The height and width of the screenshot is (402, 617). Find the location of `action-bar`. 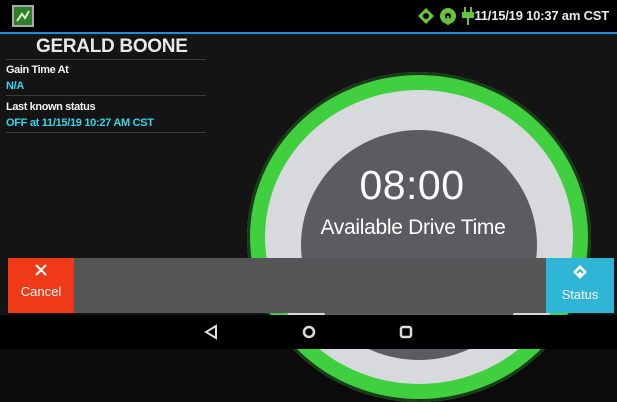

action-bar is located at coordinates (311, 285).